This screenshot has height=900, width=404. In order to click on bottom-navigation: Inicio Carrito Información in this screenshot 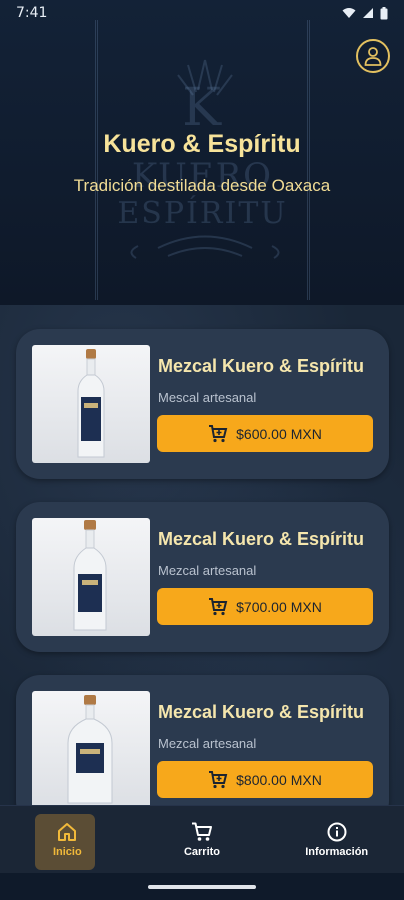, I will do `click(202, 839)`.